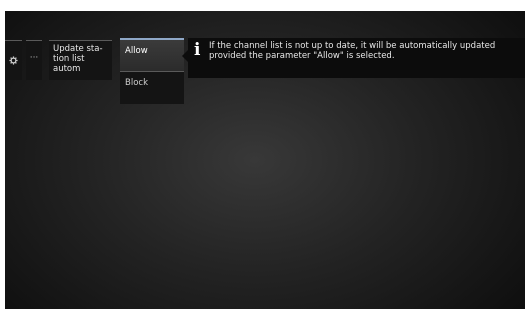  What do you see at coordinates (152, 54) in the screenshot?
I see `option-allow: Allow` at bounding box center [152, 54].